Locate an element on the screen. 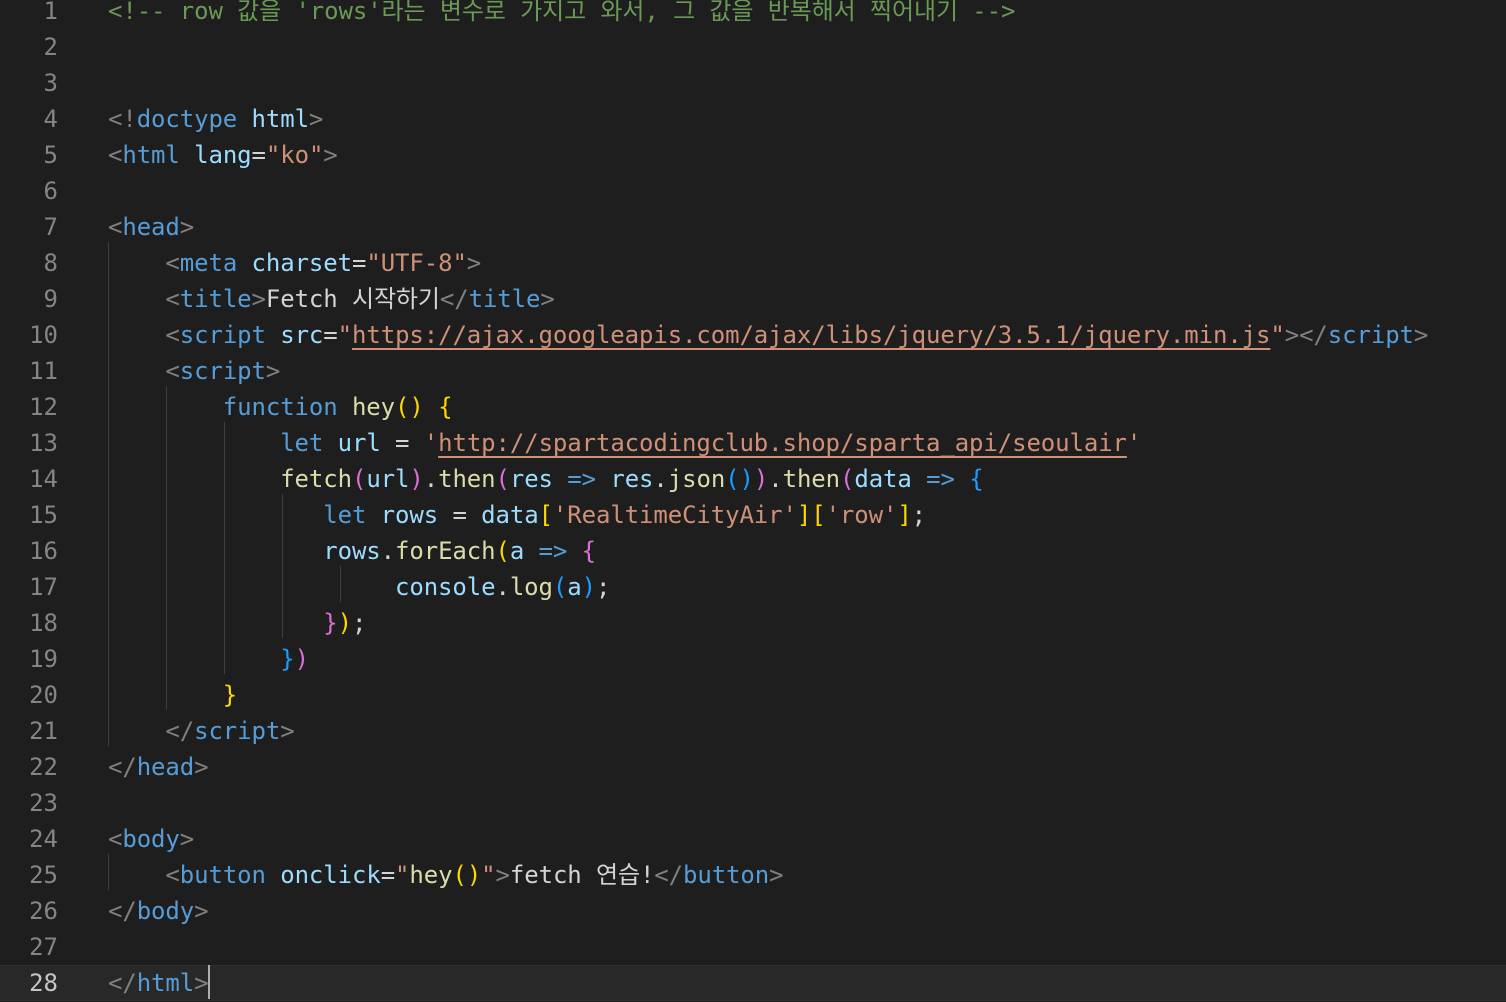 This screenshot has height=1002, width=1506. line-number: 16 is located at coordinates (43, 551).